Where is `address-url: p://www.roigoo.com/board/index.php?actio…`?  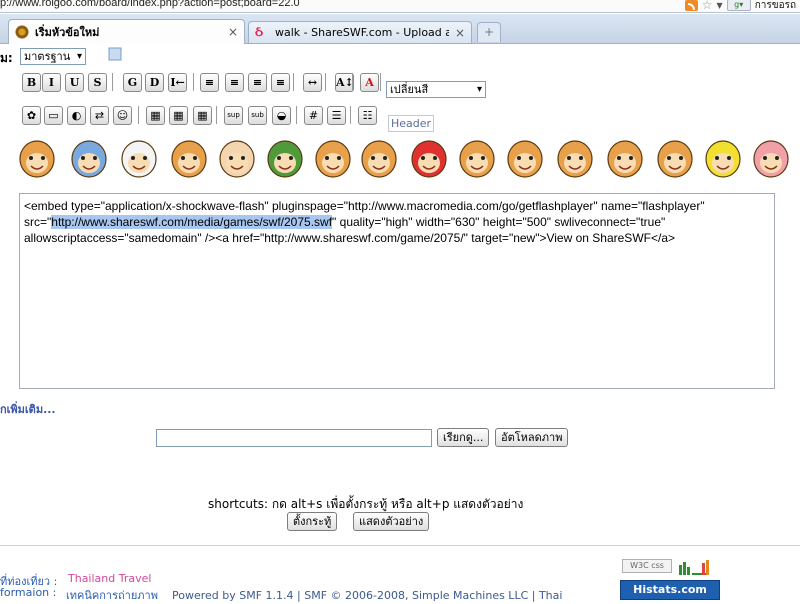 address-url: p://www.roigoo.com/board/index.php?actio… is located at coordinates (150, 4).